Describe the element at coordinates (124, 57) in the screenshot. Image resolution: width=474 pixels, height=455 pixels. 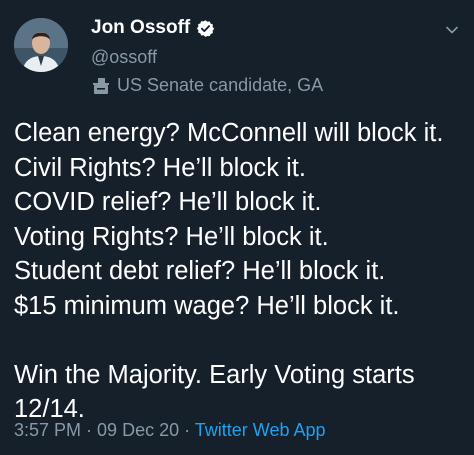
I see `user-handle: @ossoff` at that location.